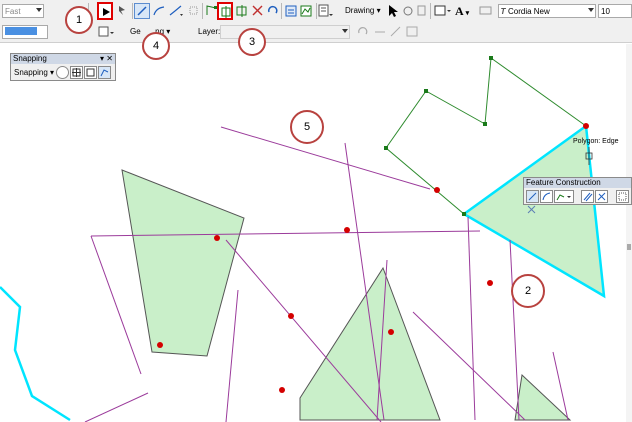  I want to click on end-snapping-icon, so click(76, 72).